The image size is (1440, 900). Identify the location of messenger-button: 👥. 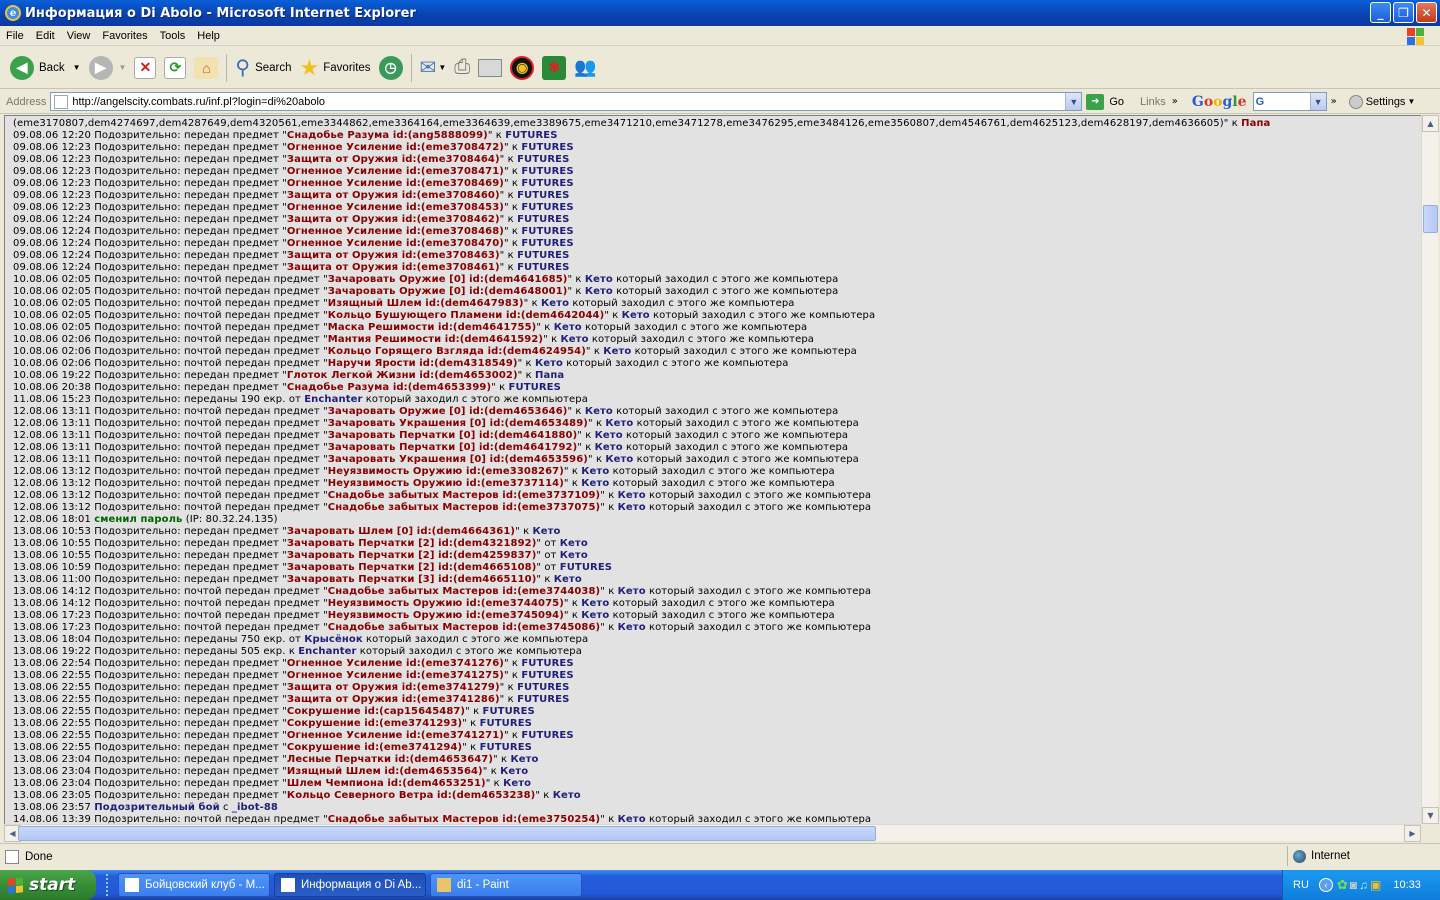
(585, 68).